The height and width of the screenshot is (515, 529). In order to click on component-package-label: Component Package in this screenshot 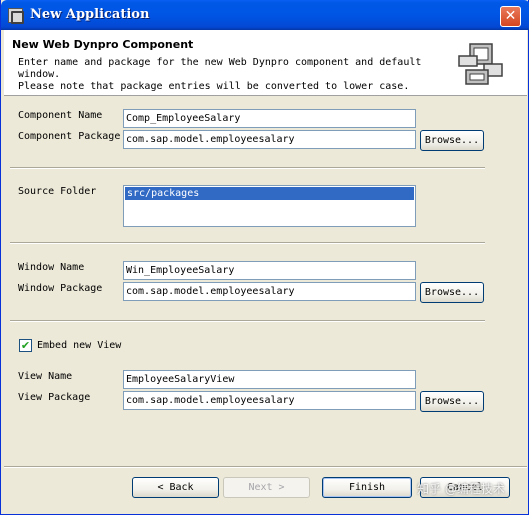, I will do `click(69, 136)`.